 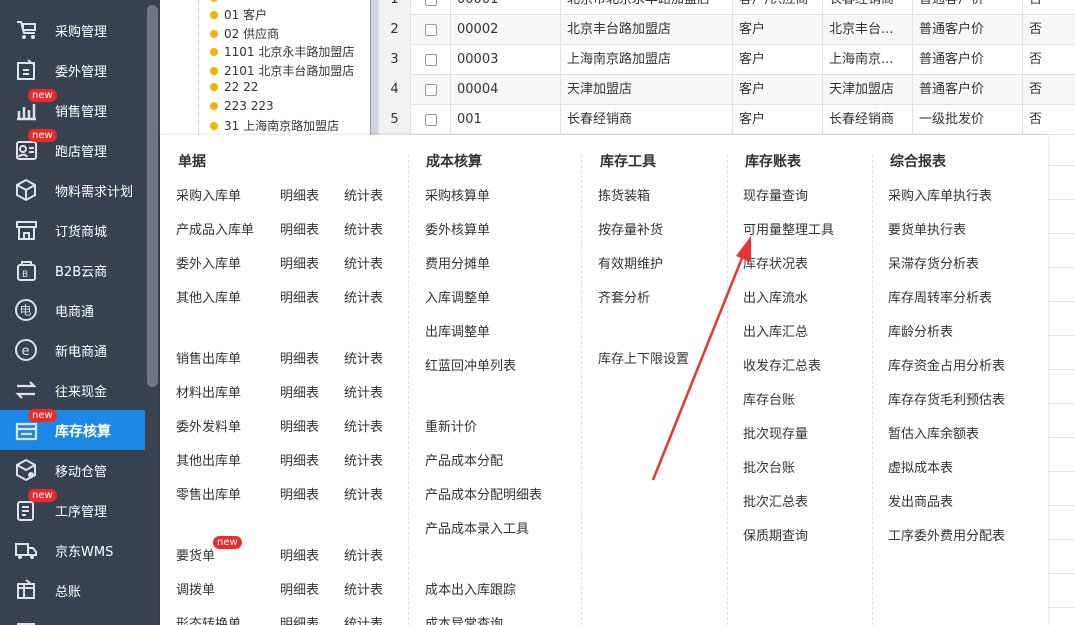 What do you see at coordinates (726, 30) in the screenshot?
I see `table-row: 2 00002 北京丰台路加盟店 客户 北京丰台... 普通客户价否` at bounding box center [726, 30].